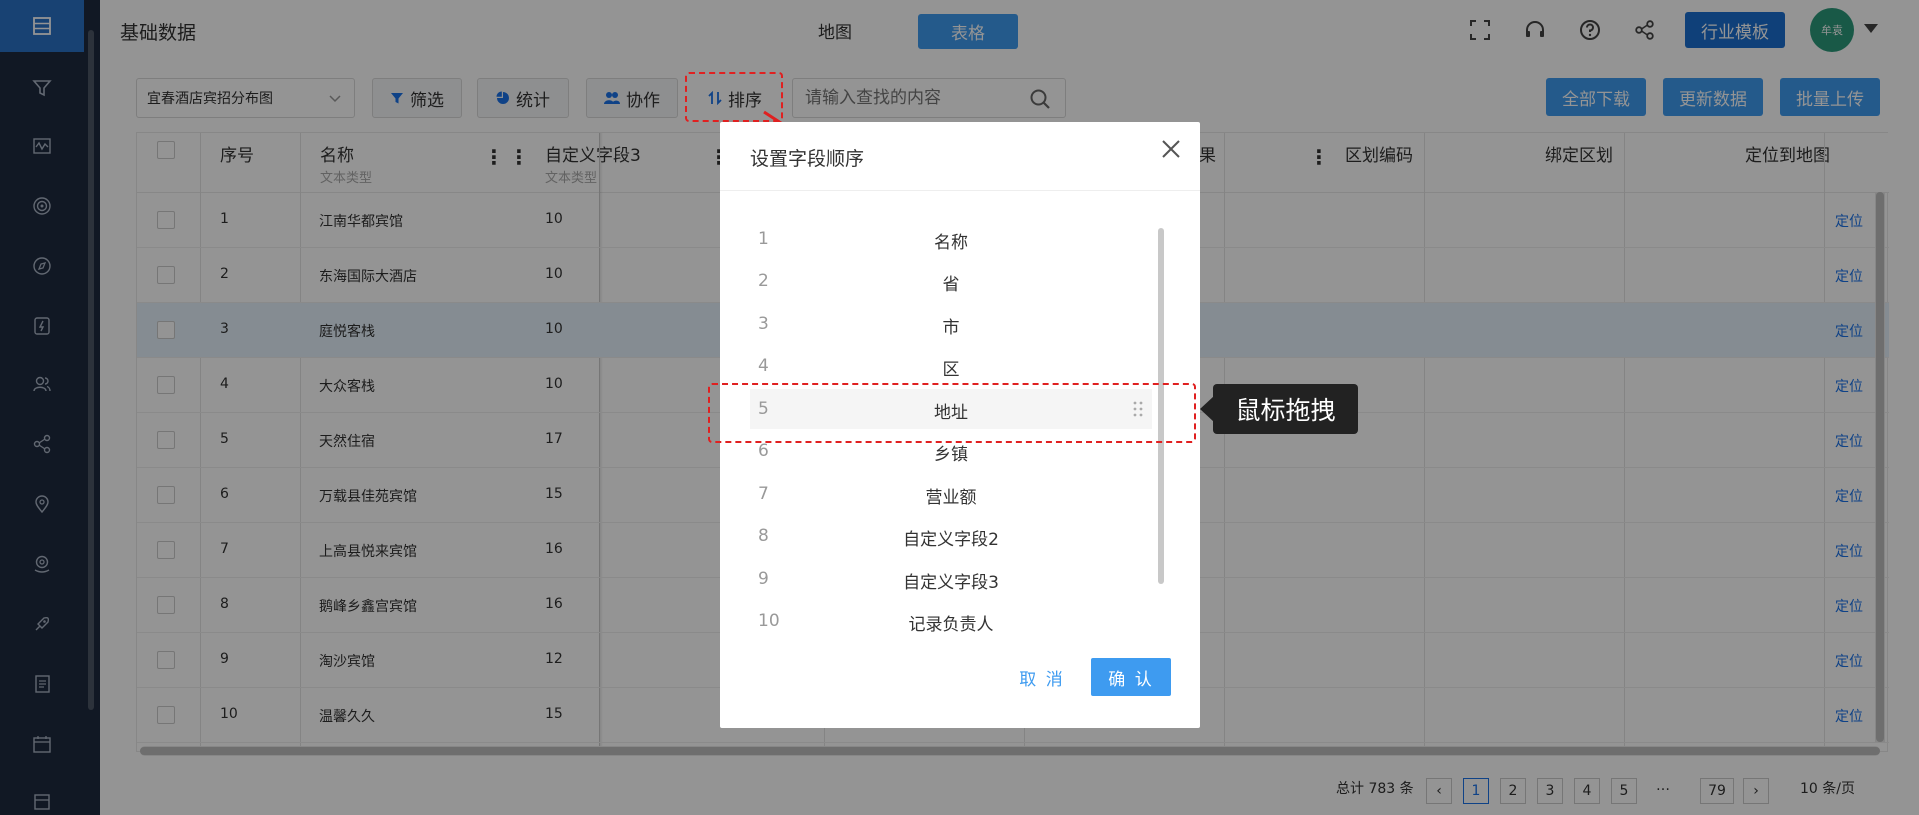 This screenshot has height=815, width=1919. Describe the element at coordinates (1285, 409) in the screenshot. I see `drag-tooltip: 鼠标拖拽` at that location.